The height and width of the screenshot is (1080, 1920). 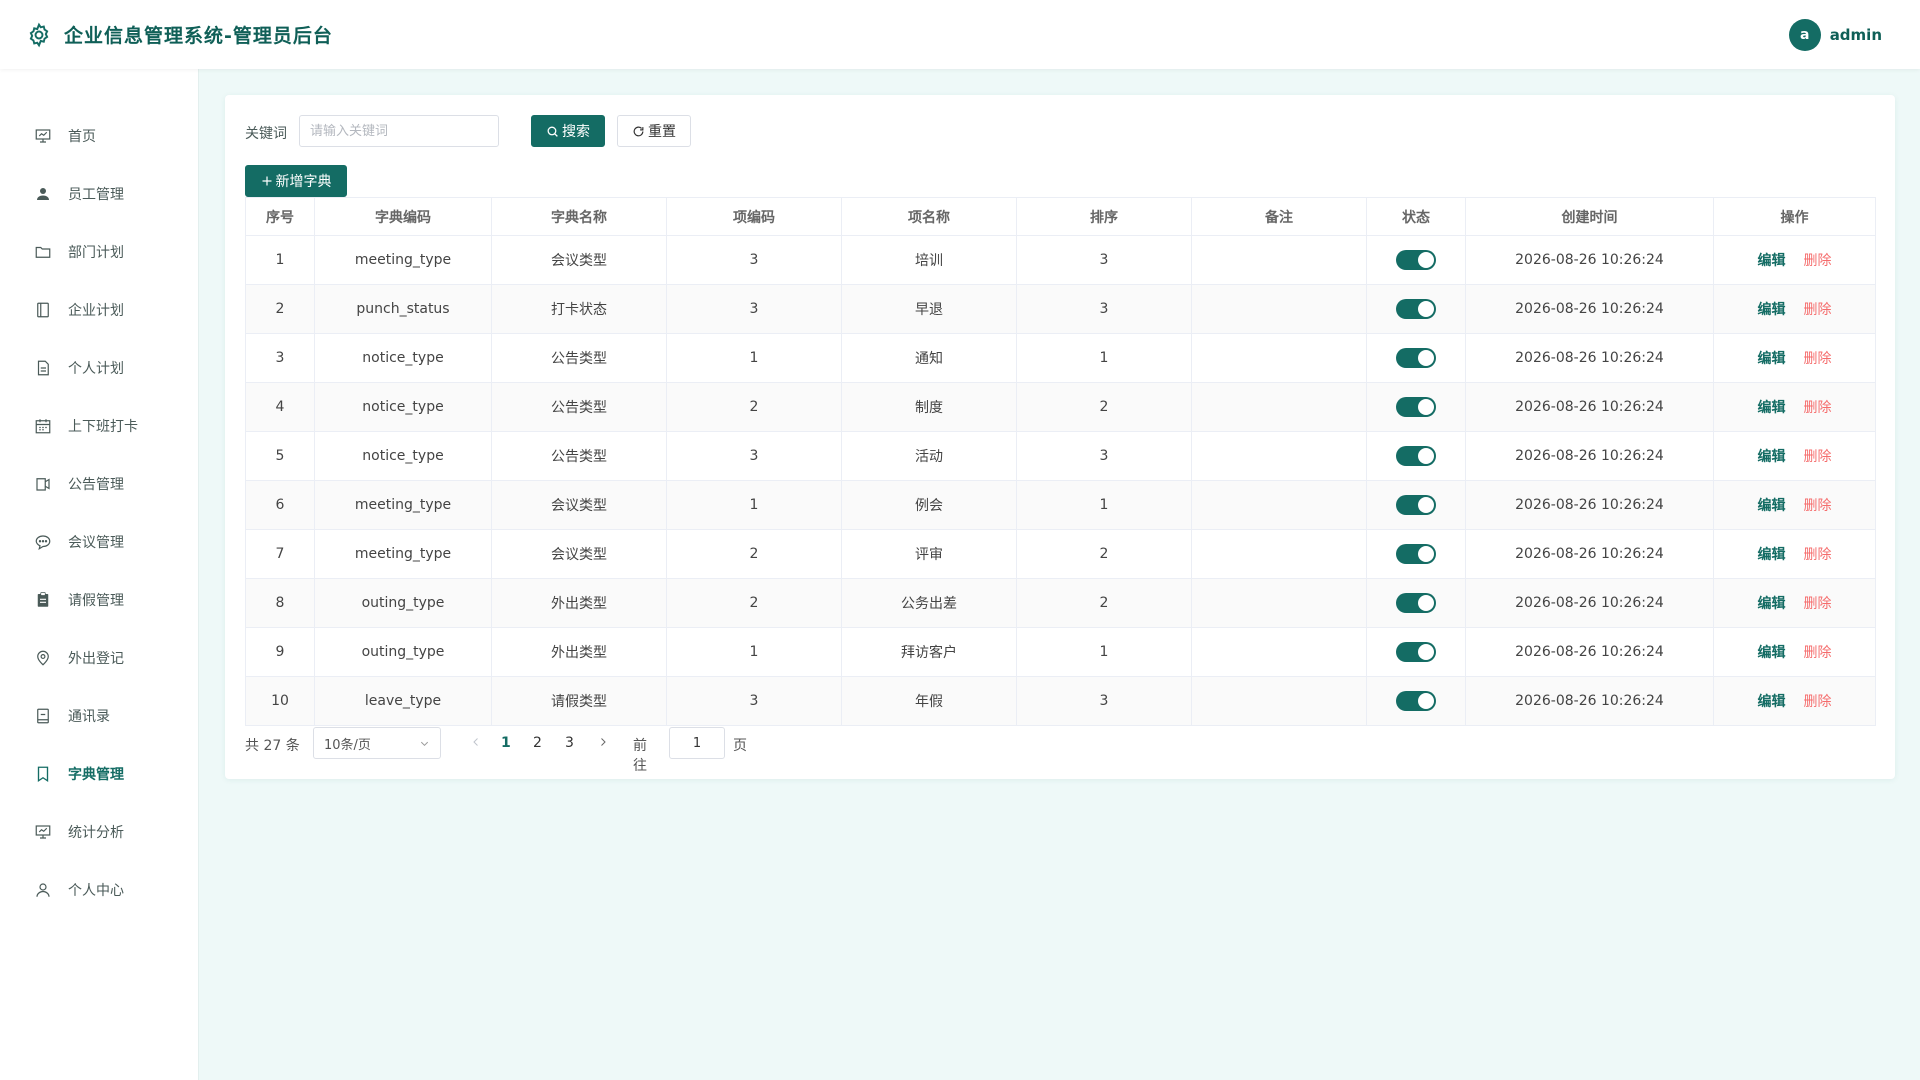 I want to click on sidebar-item-dictionary: 字典管理, so click(x=99, y=774).